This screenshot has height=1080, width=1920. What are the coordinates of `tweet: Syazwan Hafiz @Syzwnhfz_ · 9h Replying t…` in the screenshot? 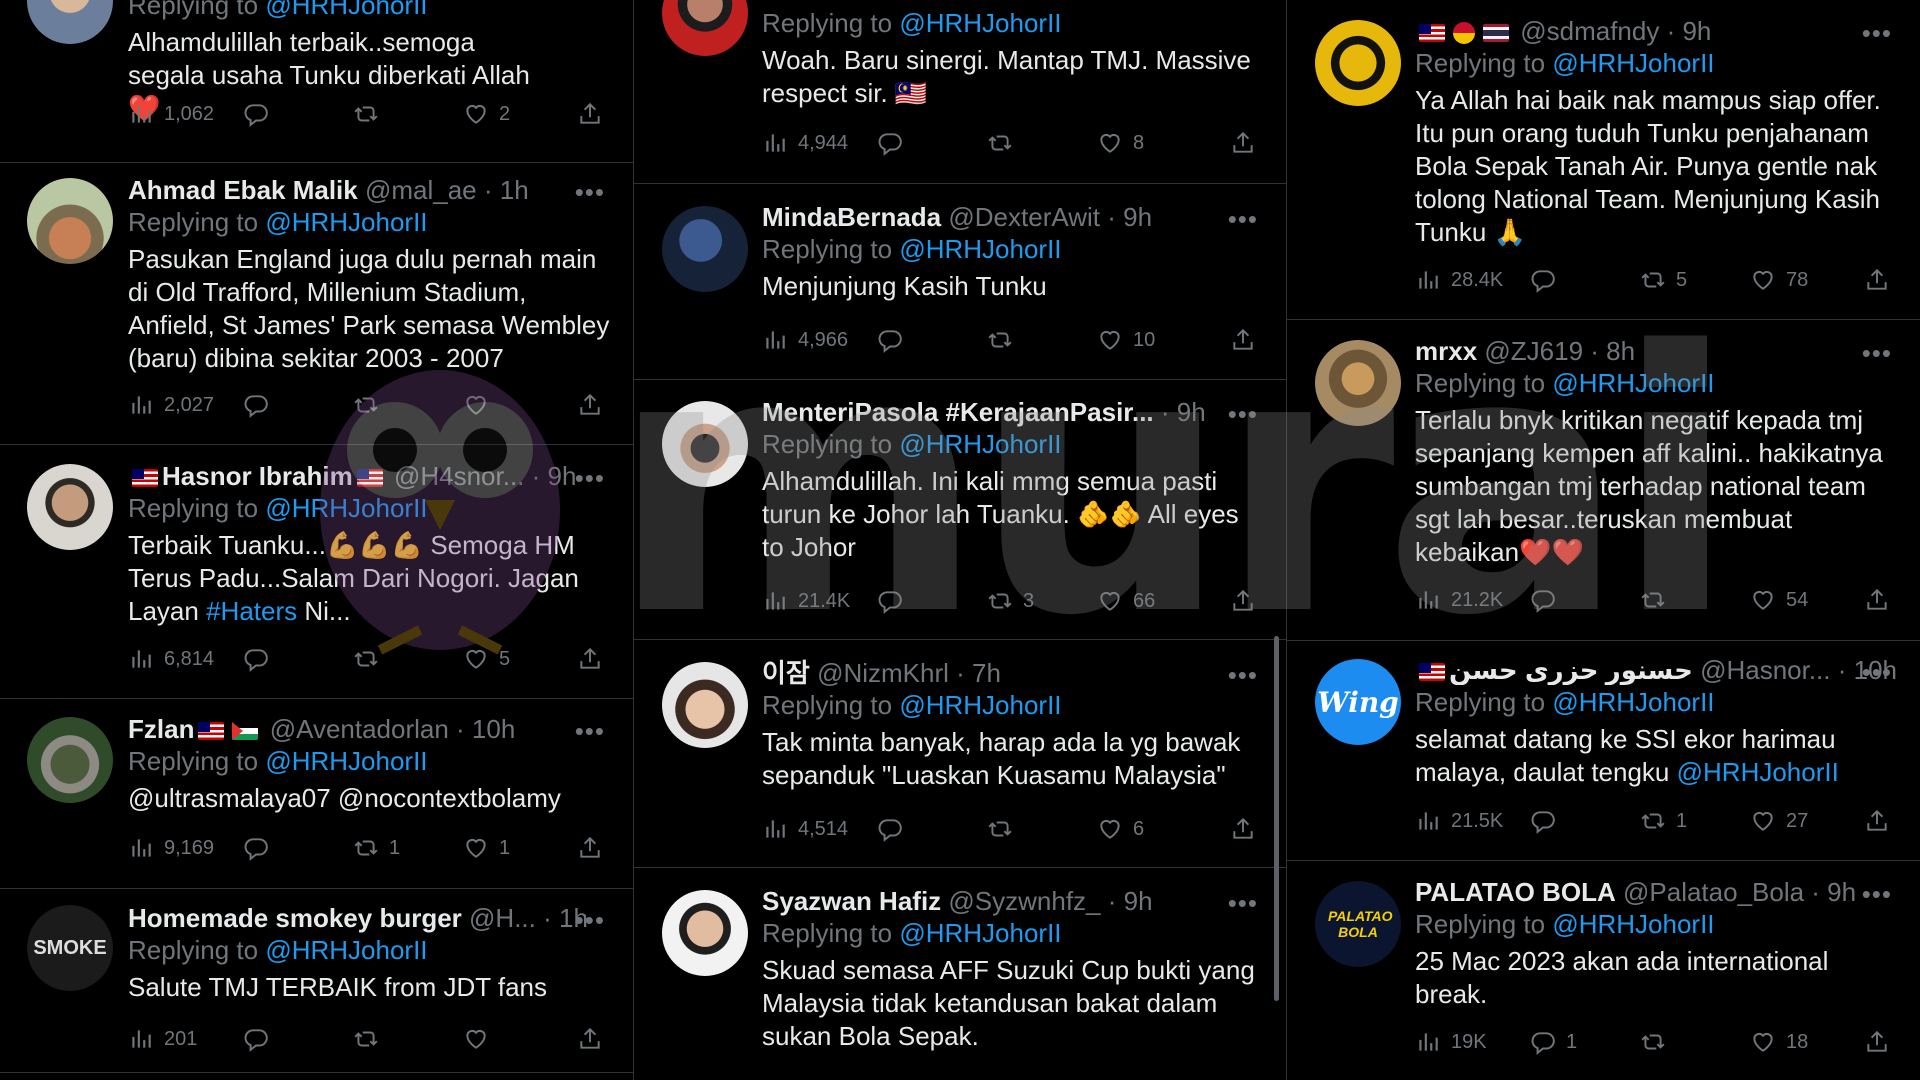 It's located at (960, 974).